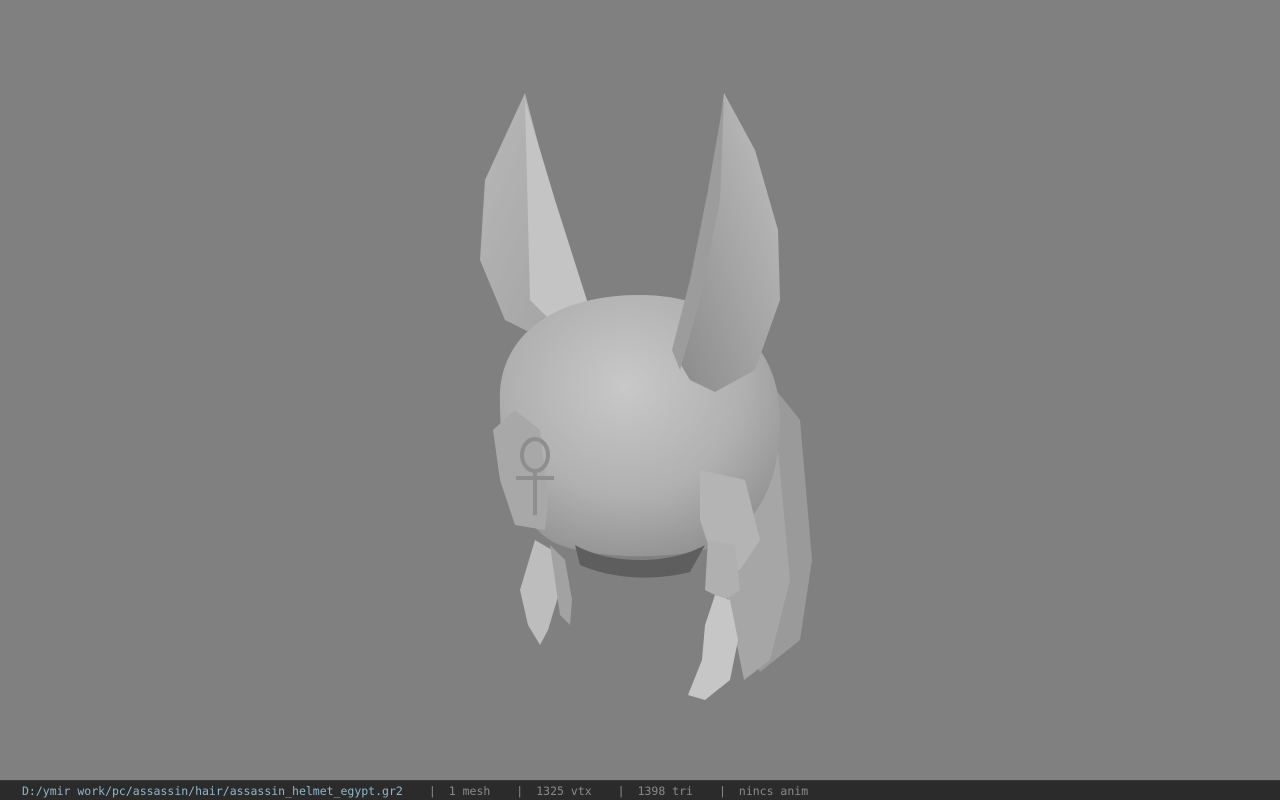  Describe the element at coordinates (665, 790) in the screenshot. I see `triangle-count: 1398 tri` at that location.